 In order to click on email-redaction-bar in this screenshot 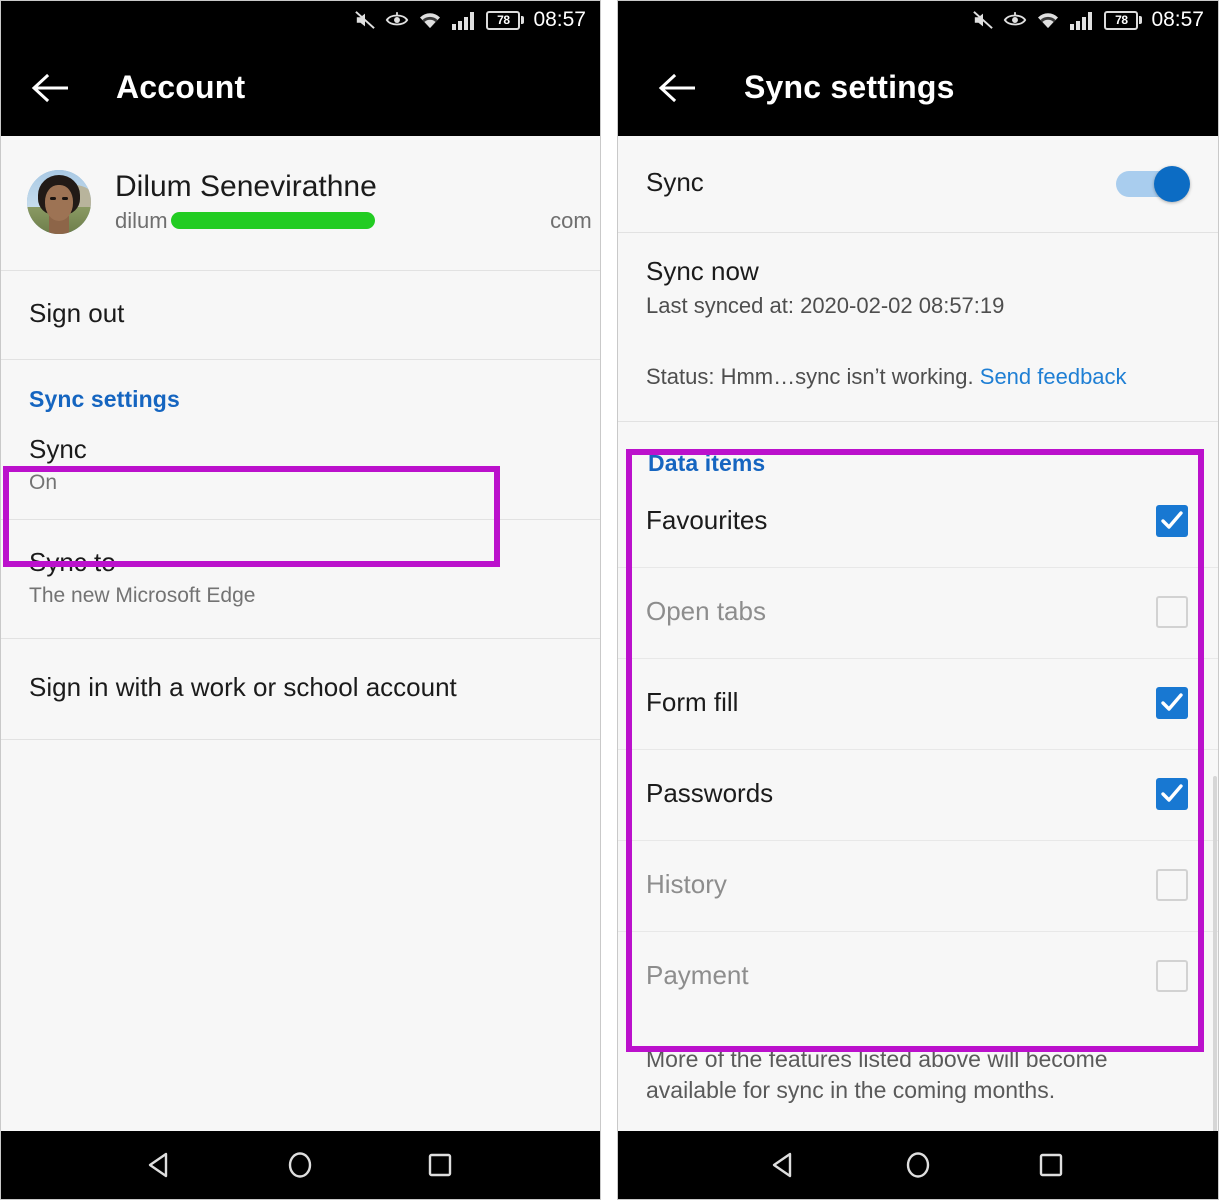, I will do `click(273, 220)`.